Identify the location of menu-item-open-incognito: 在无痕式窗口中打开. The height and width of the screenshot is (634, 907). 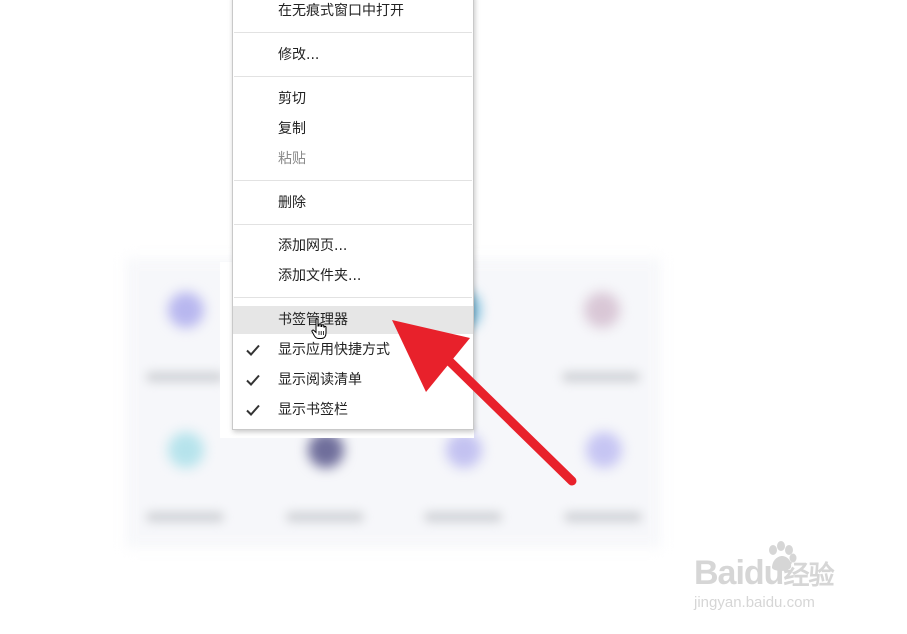
(353, 12).